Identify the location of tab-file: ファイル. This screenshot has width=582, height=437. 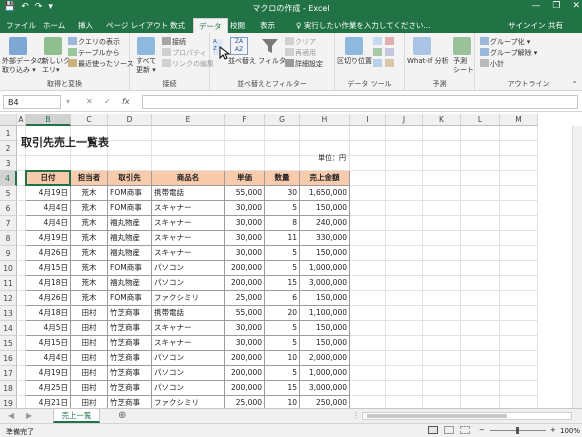
(21, 25).